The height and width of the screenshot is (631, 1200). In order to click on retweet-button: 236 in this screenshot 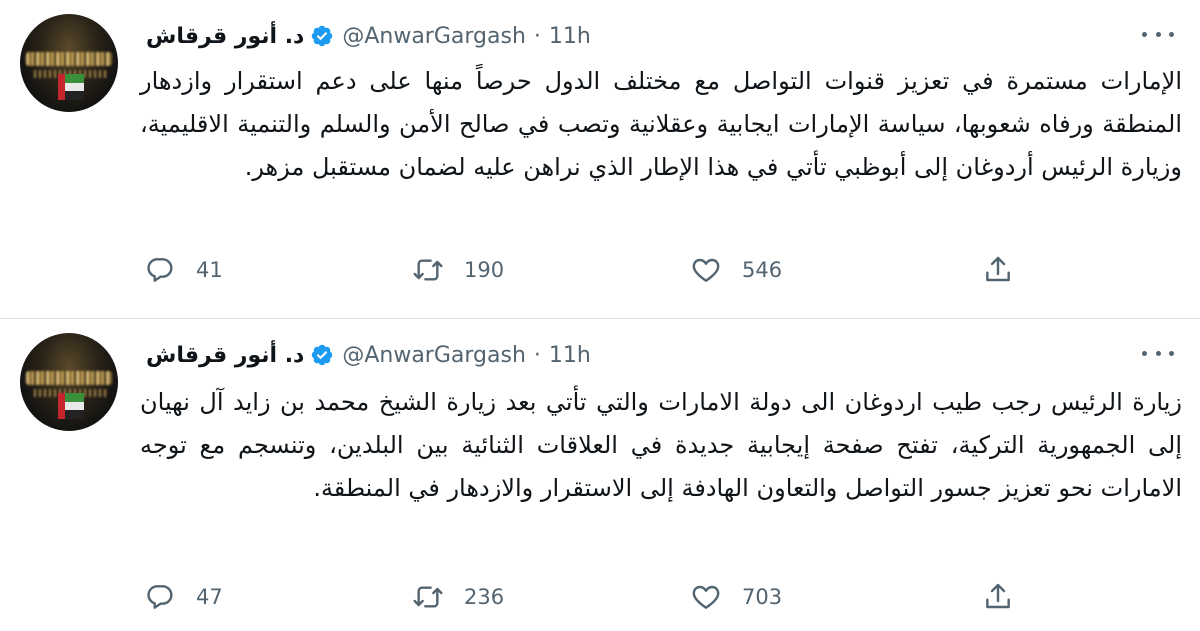, I will do `click(458, 597)`.